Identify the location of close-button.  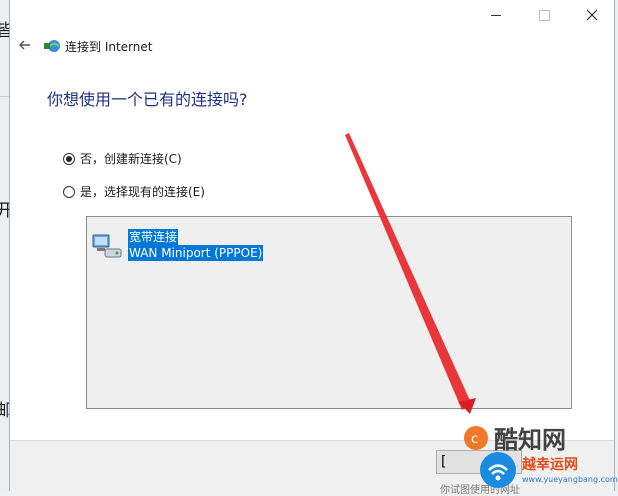
(592, 15).